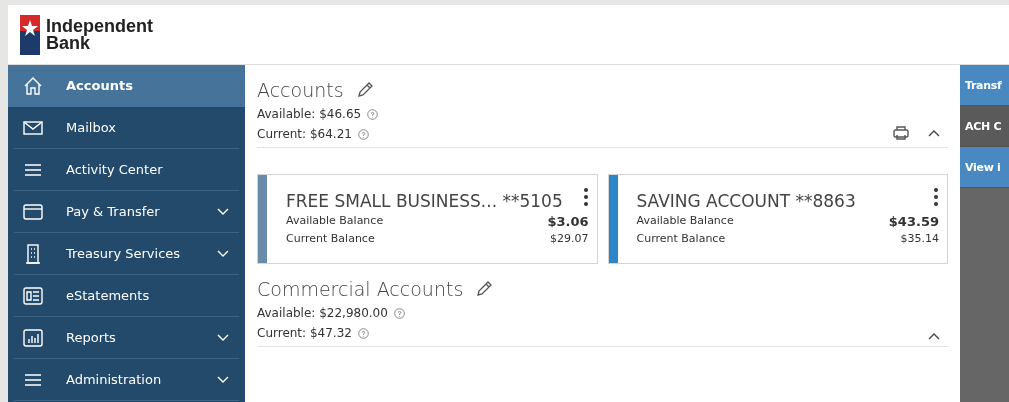  What do you see at coordinates (99, 34) in the screenshot?
I see `brand-name: Independent Bank` at bounding box center [99, 34].